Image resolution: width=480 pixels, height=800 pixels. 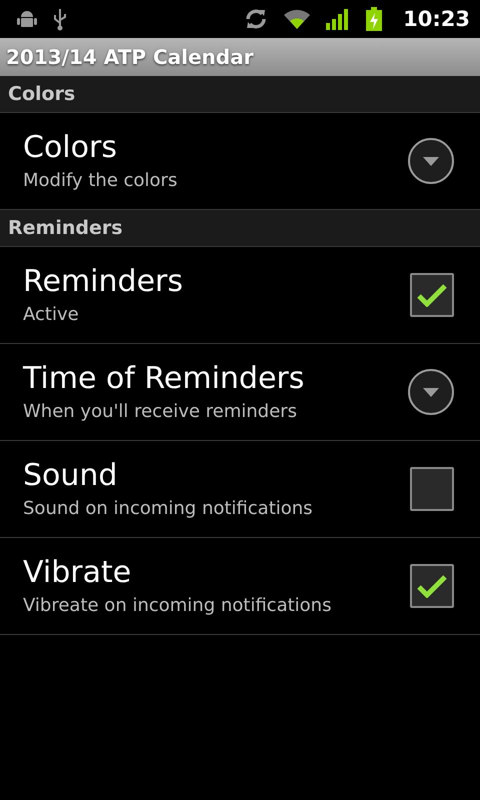 What do you see at coordinates (160, 412) in the screenshot?
I see `preference-summary: When you'll receive reminders` at bounding box center [160, 412].